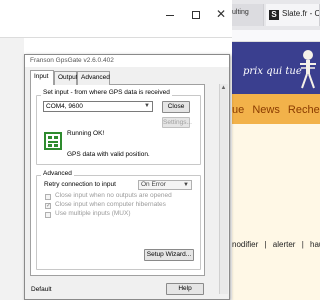 The image size is (320, 300). Describe the element at coordinates (185, 289) in the screenshot. I see `help-button: Help` at that location.